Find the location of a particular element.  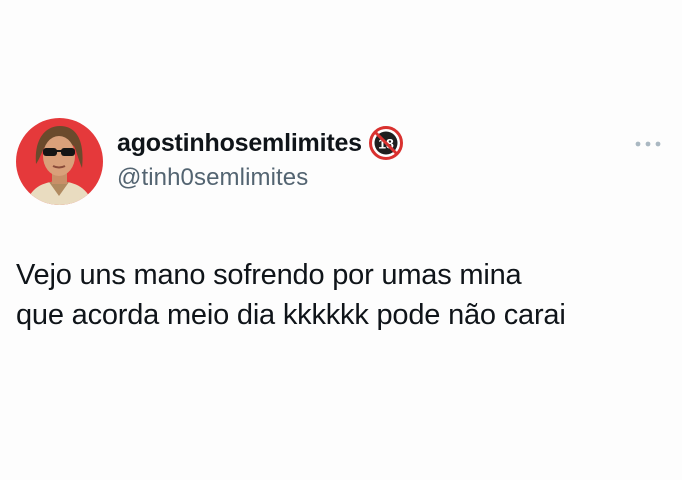

avatar is located at coordinates (59, 161).